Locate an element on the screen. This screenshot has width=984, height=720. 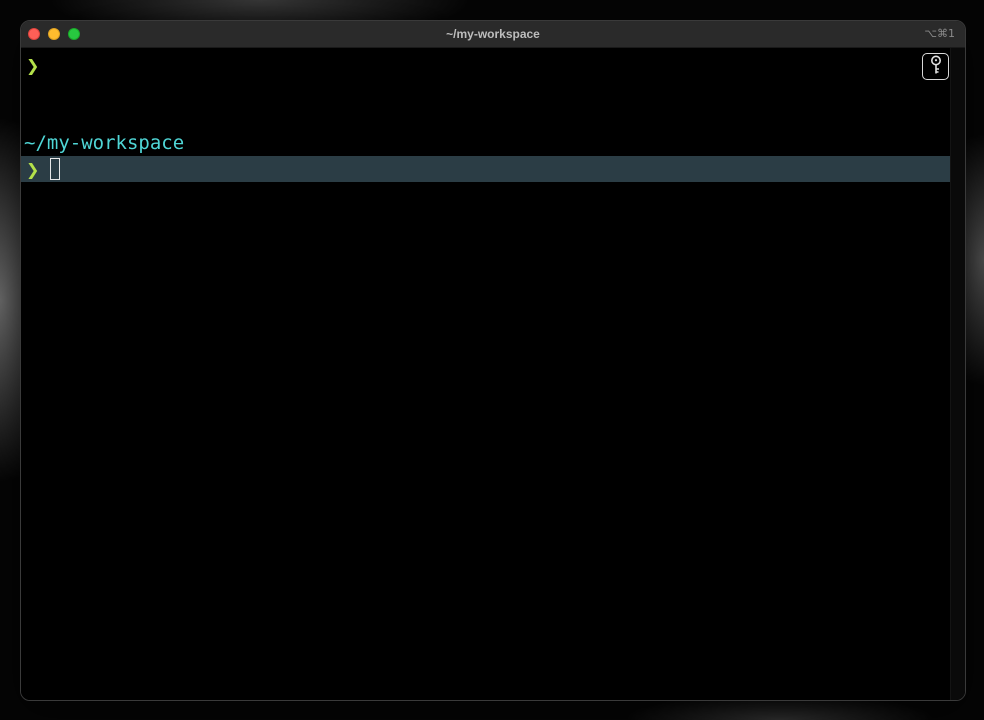
scrollbar is located at coordinates (957, 374).